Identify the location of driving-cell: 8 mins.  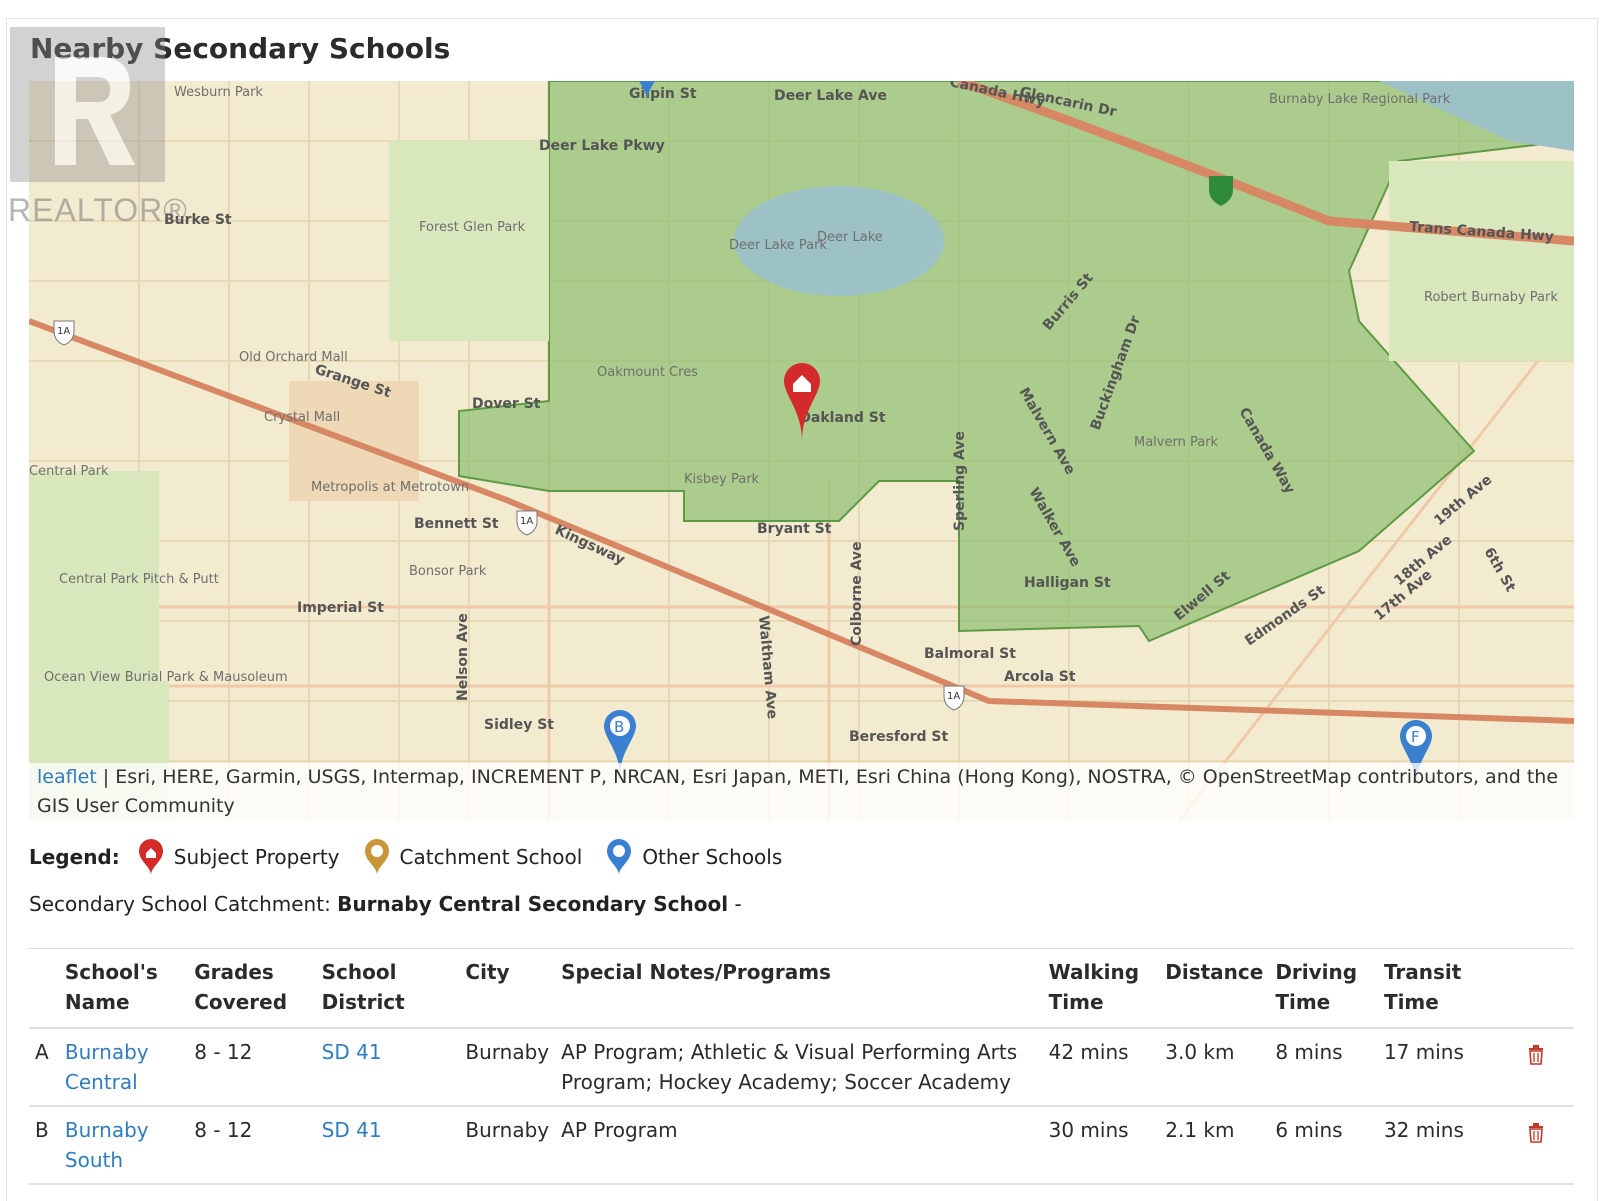
(1309, 1052).